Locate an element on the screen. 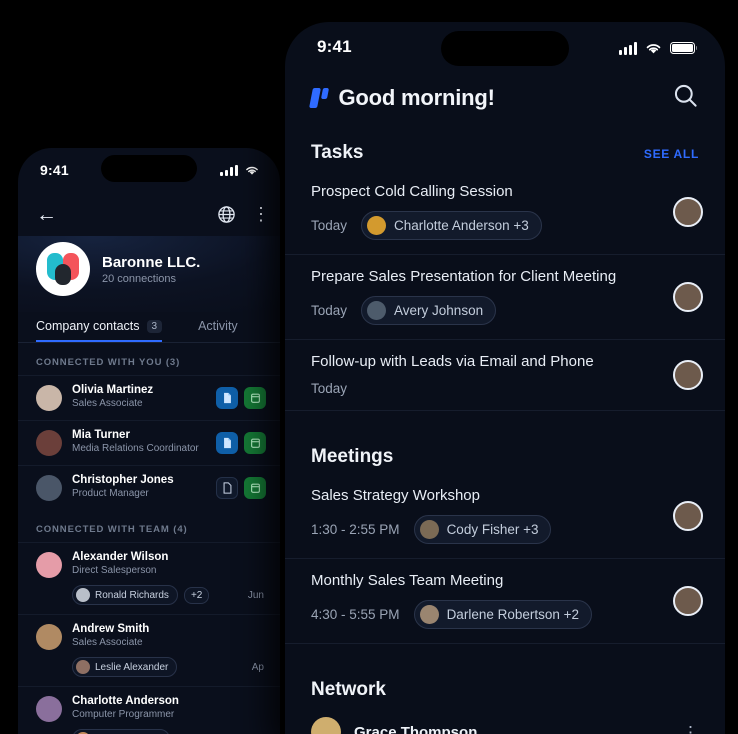  wifi-icon is located at coordinates (653, 49).